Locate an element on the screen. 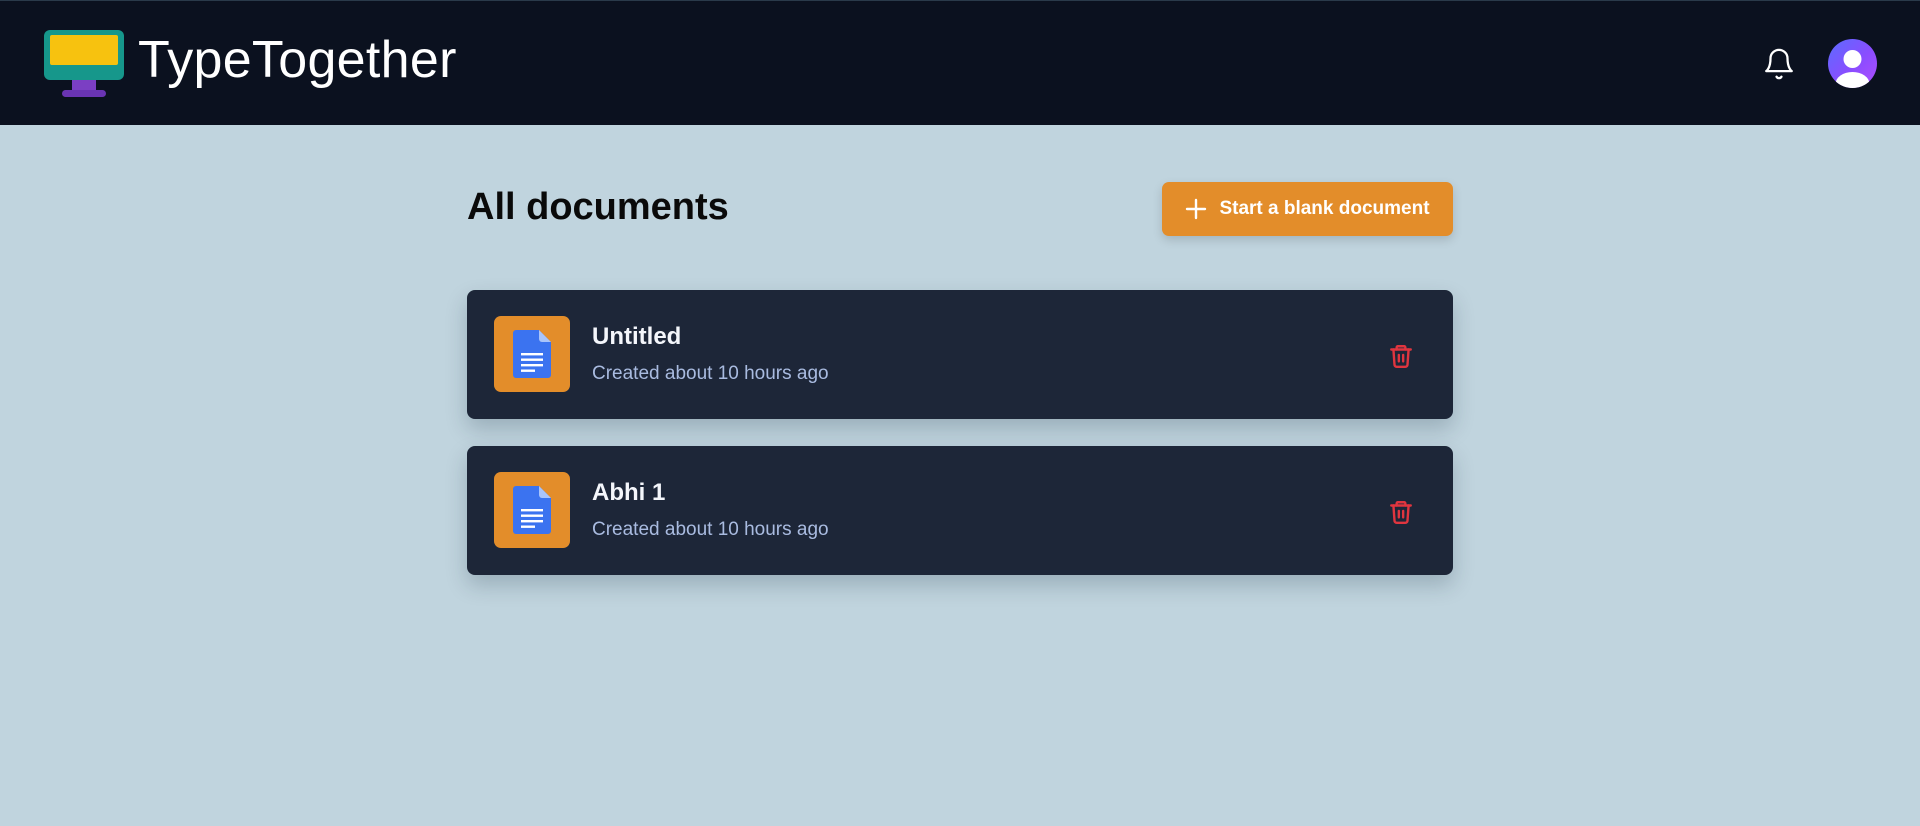  page-title: All documents is located at coordinates (598, 207).